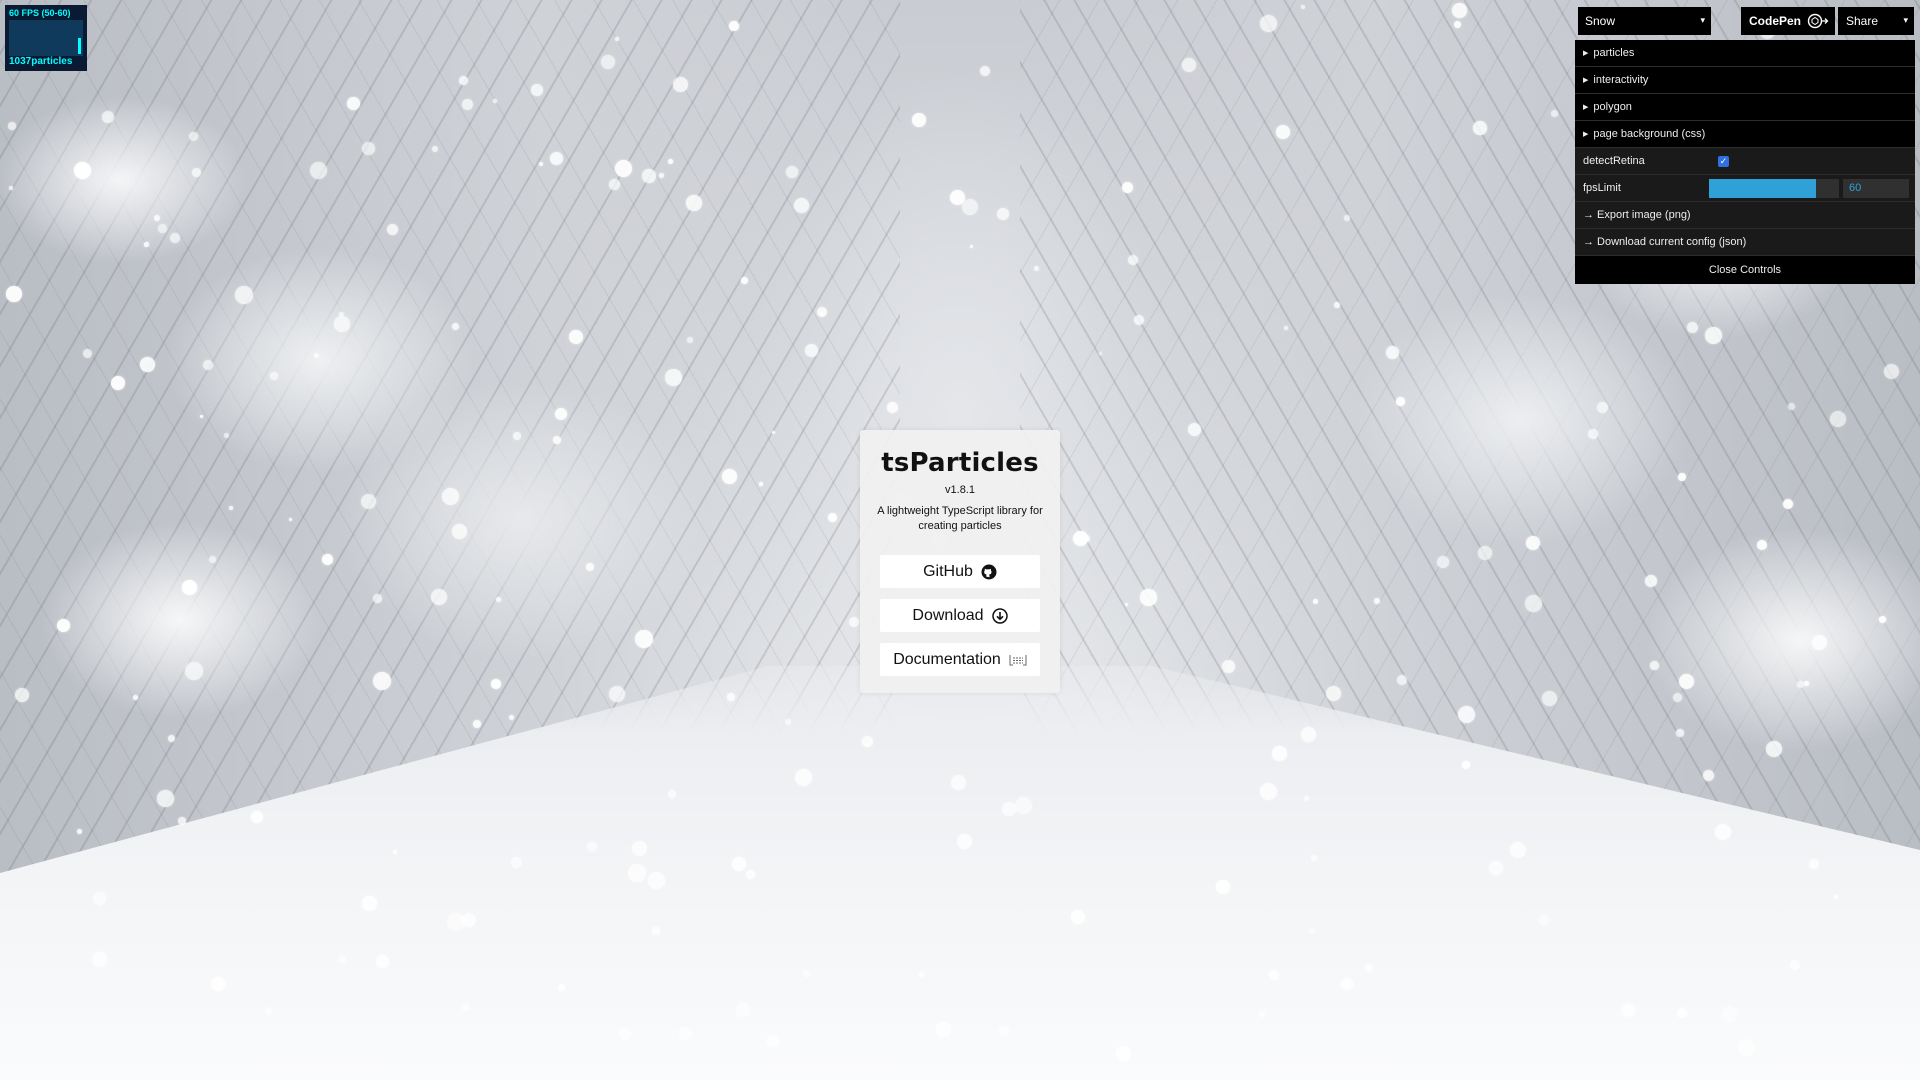 This screenshot has height=1080, width=1920. Describe the element at coordinates (1665, 242) in the screenshot. I see `download-config-label: → Download current config (json)` at that location.